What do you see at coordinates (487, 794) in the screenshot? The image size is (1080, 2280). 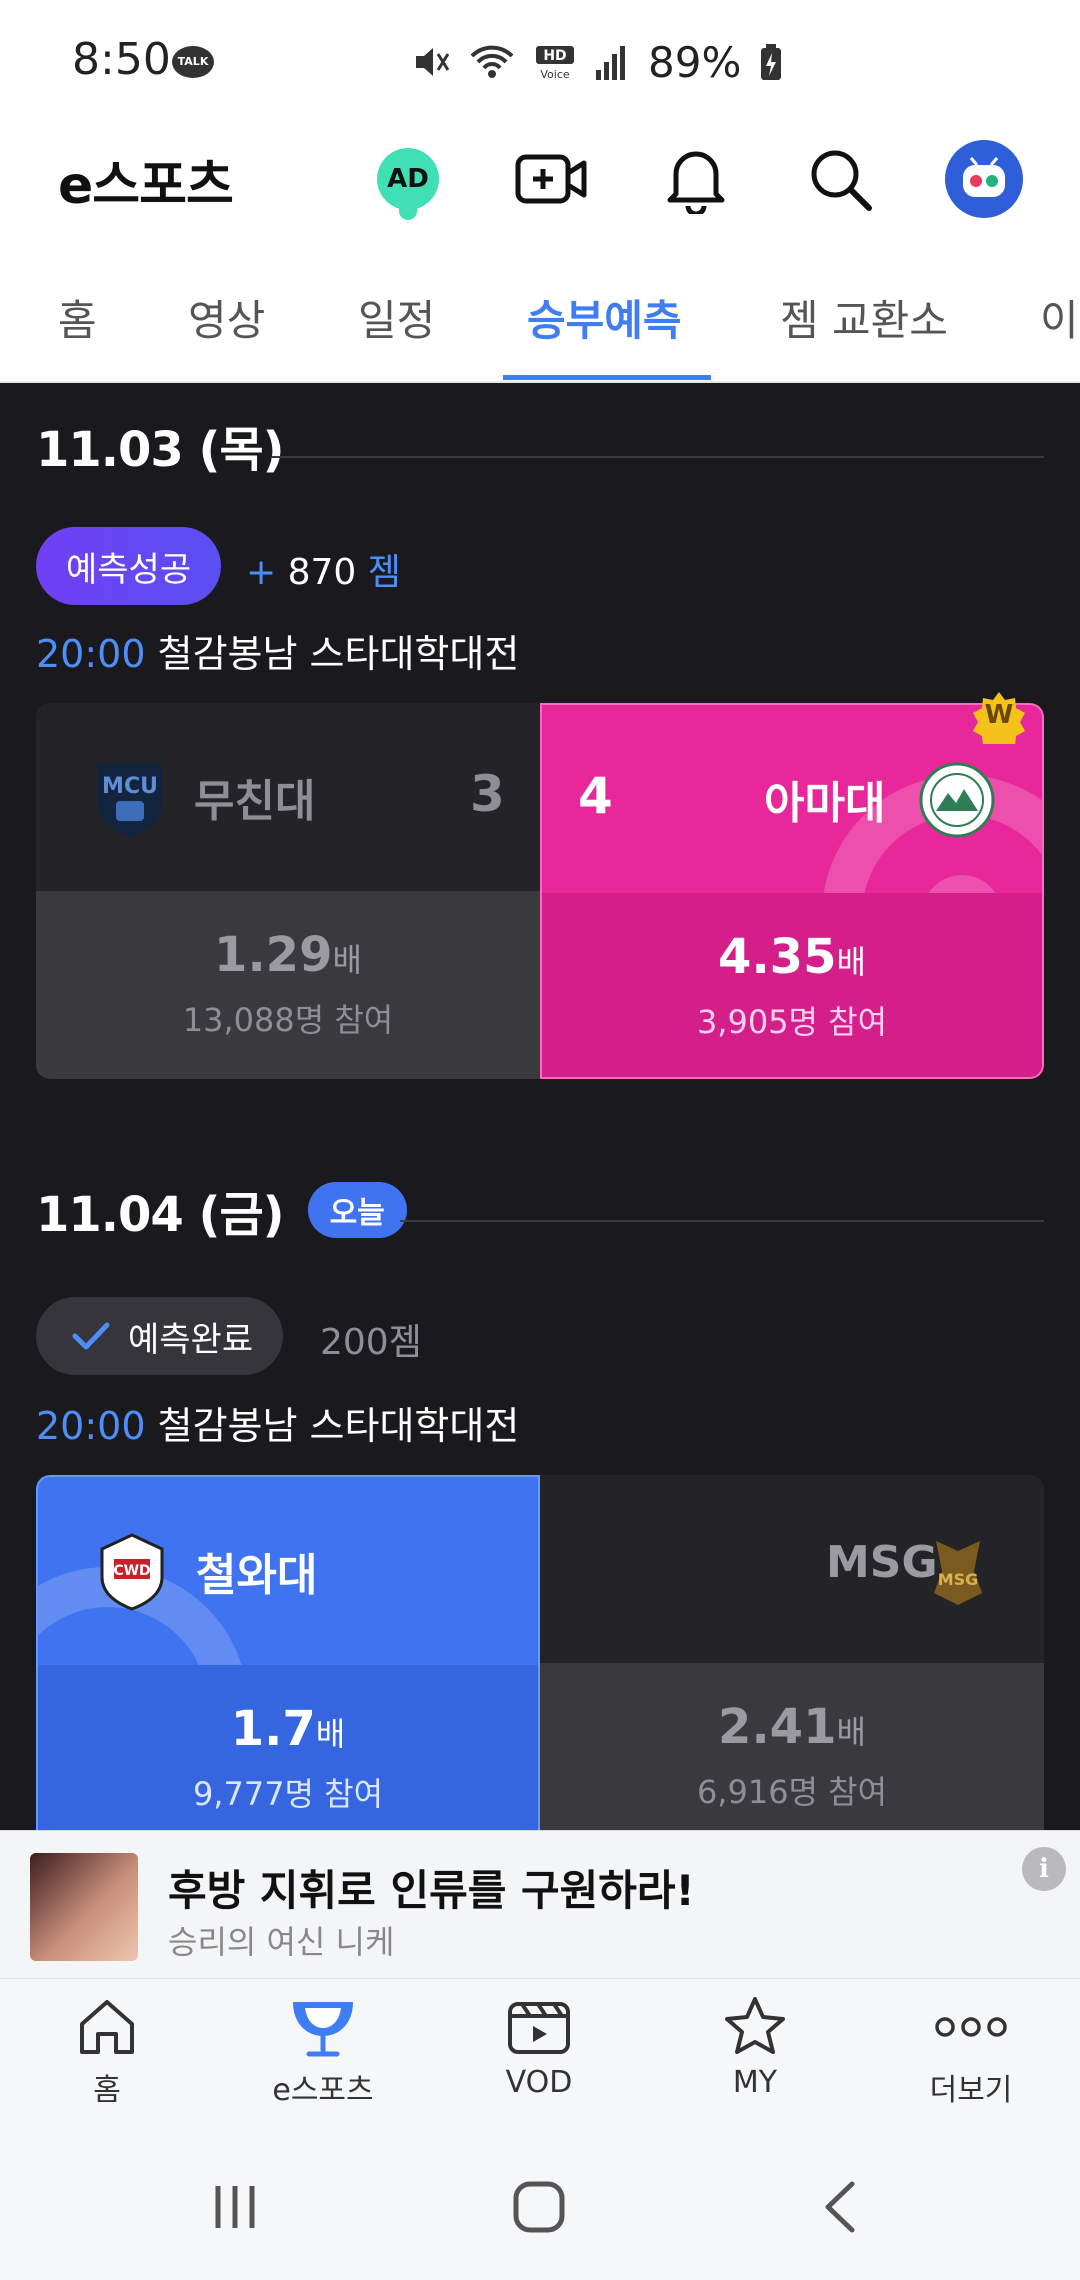 I see `team-score: 3` at bounding box center [487, 794].